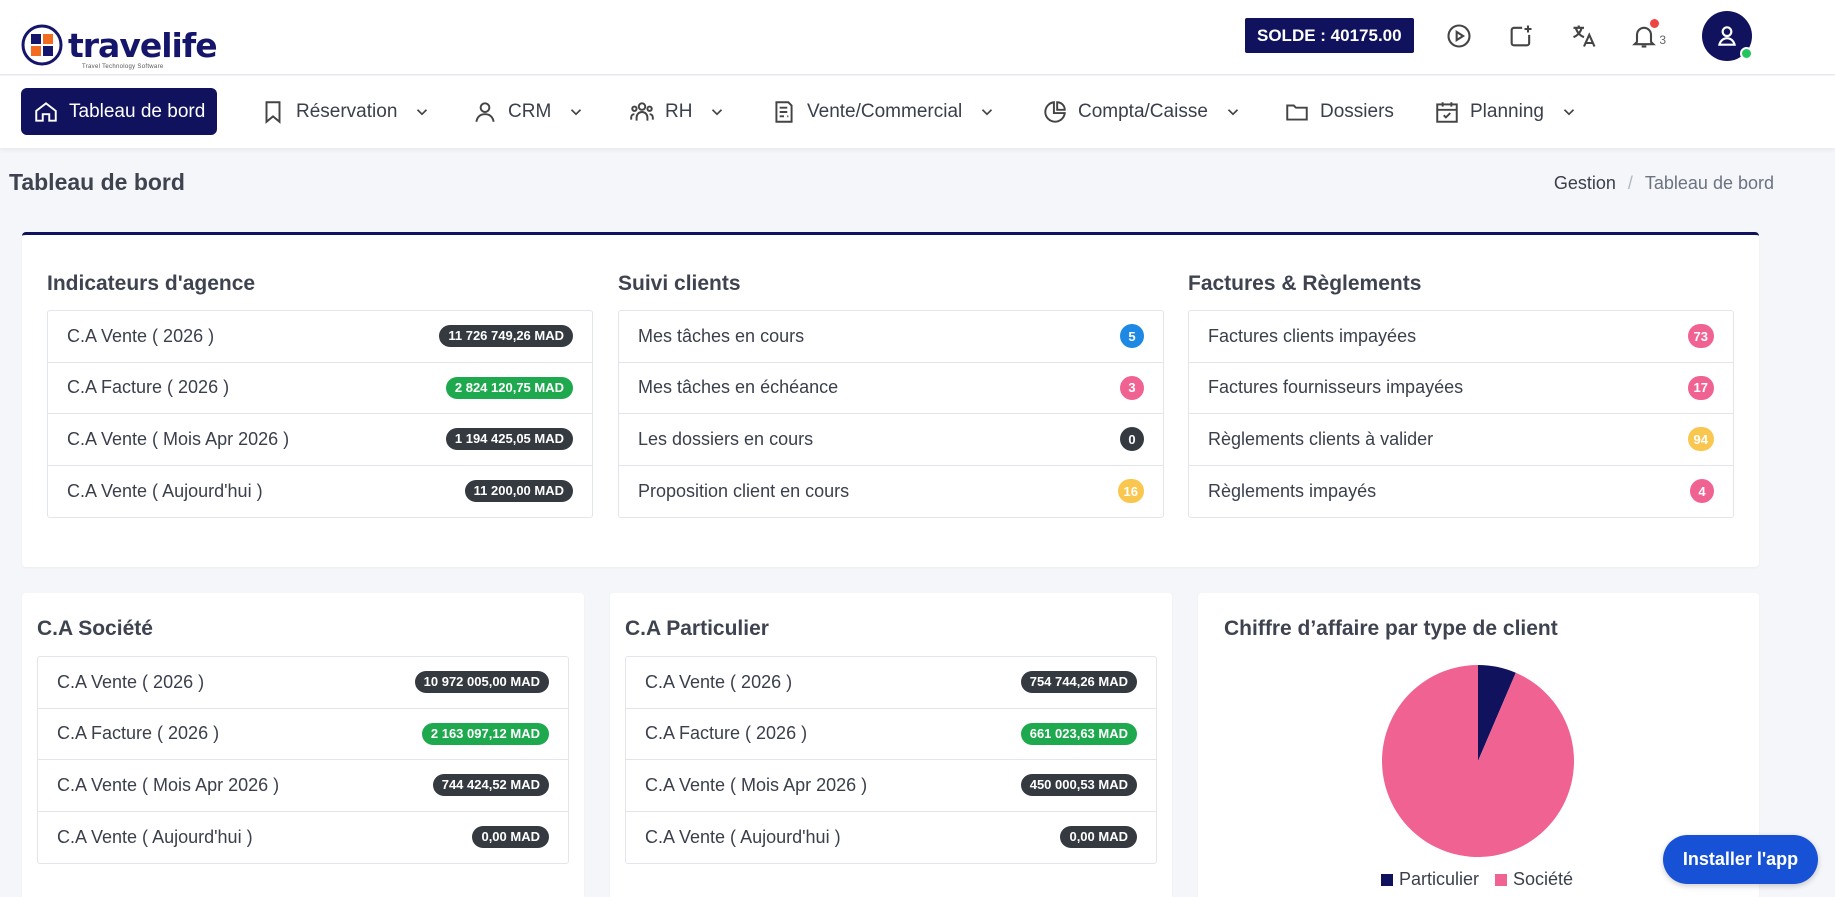  Describe the element at coordinates (273, 112) in the screenshot. I see `bookmark-icon` at that location.